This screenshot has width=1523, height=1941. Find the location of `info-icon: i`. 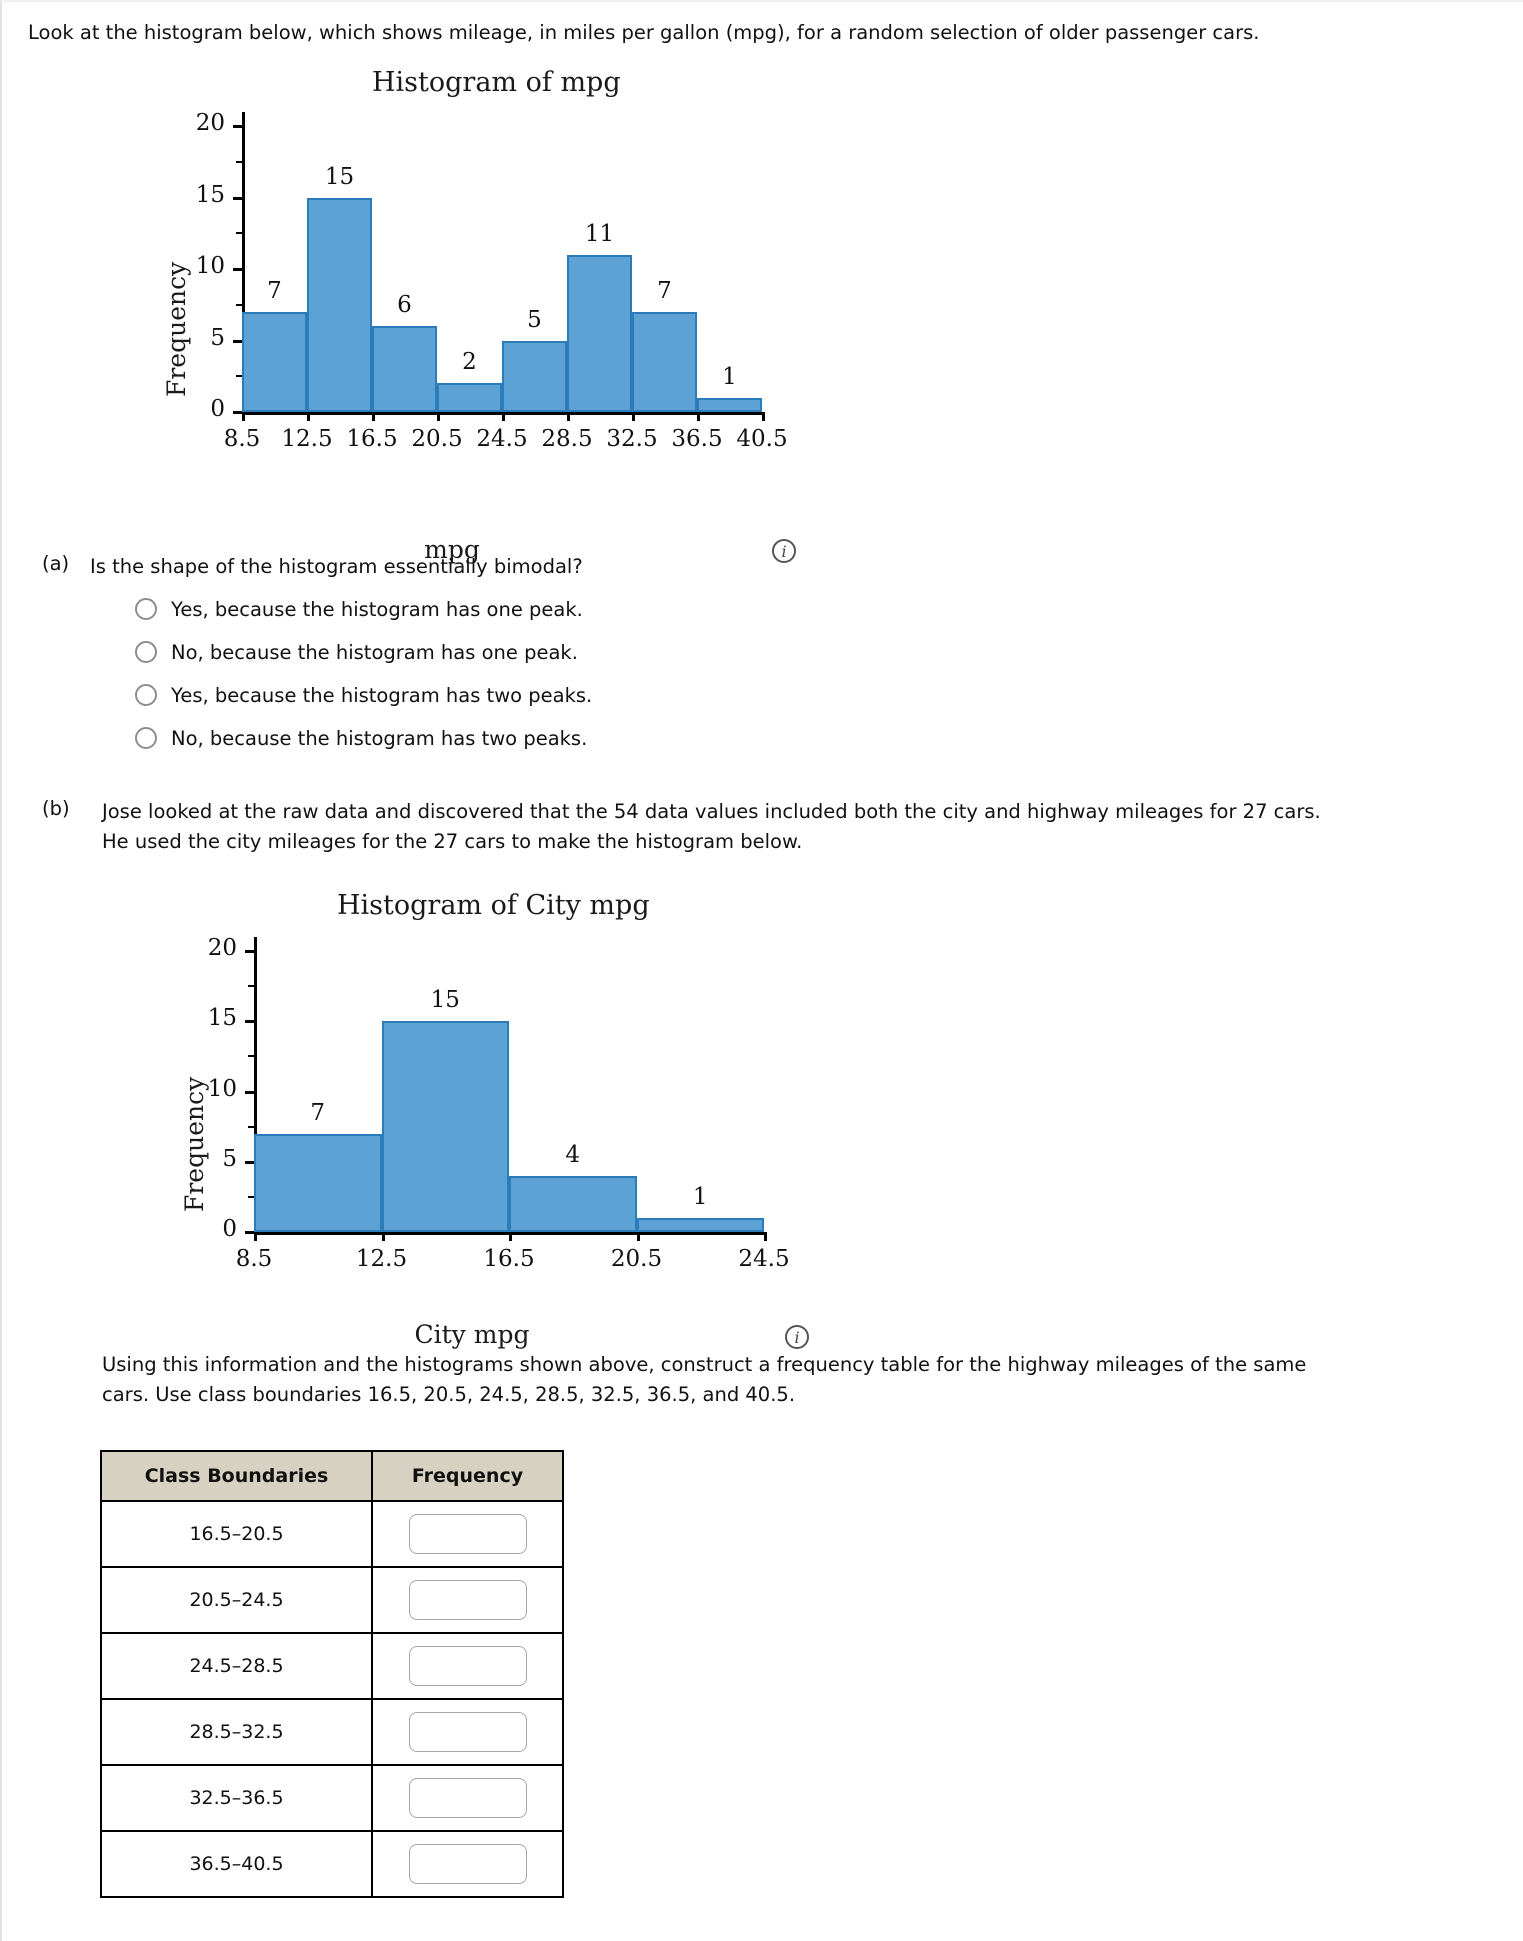

info-icon: i is located at coordinates (797, 1337).